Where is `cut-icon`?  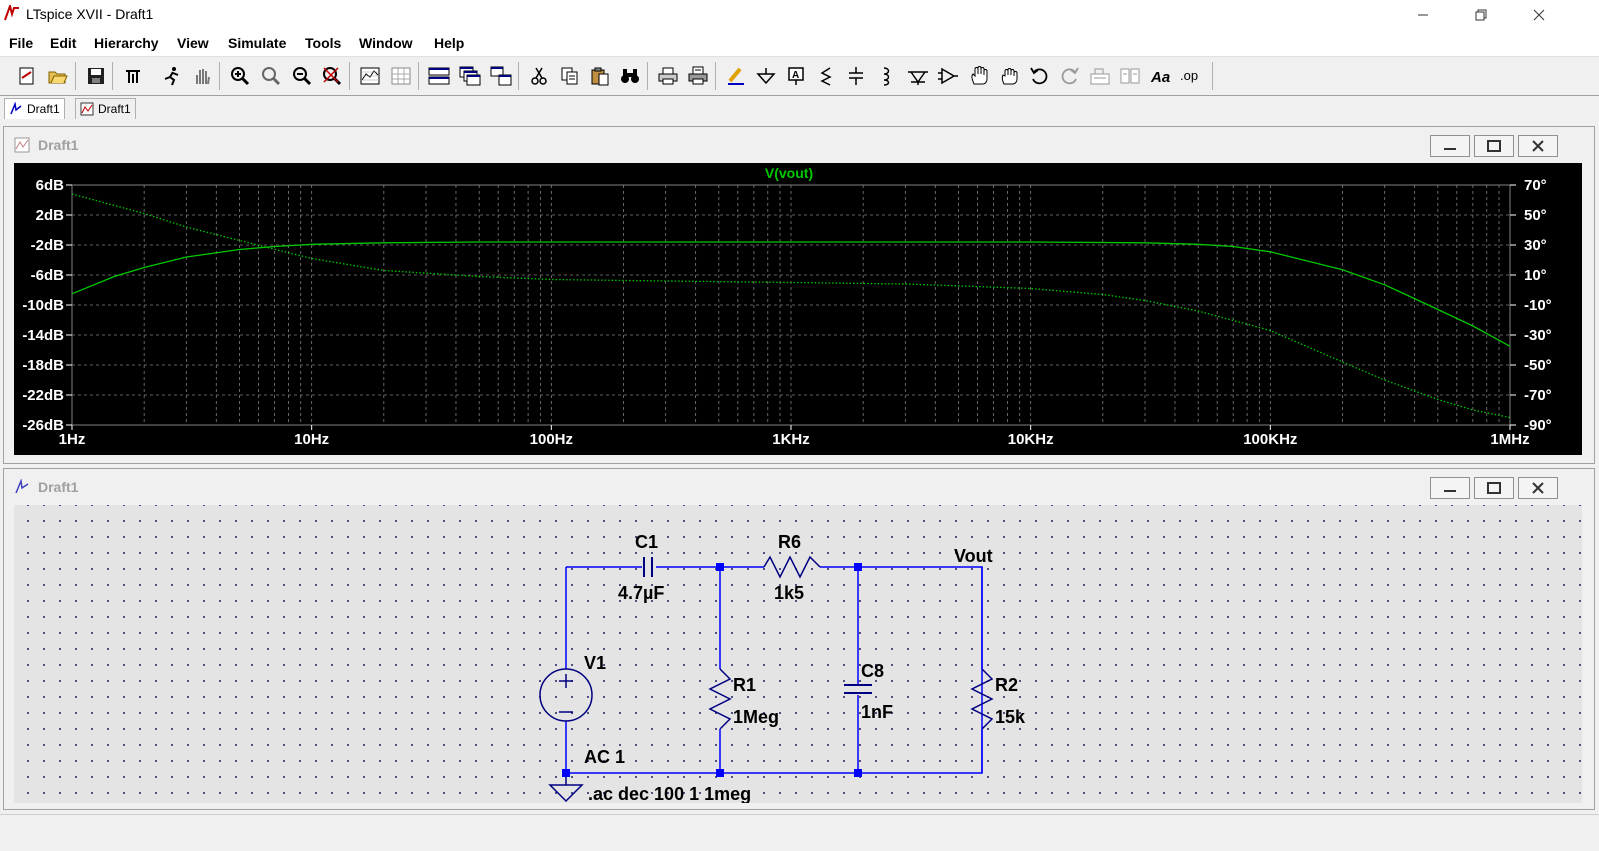 cut-icon is located at coordinates (539, 76).